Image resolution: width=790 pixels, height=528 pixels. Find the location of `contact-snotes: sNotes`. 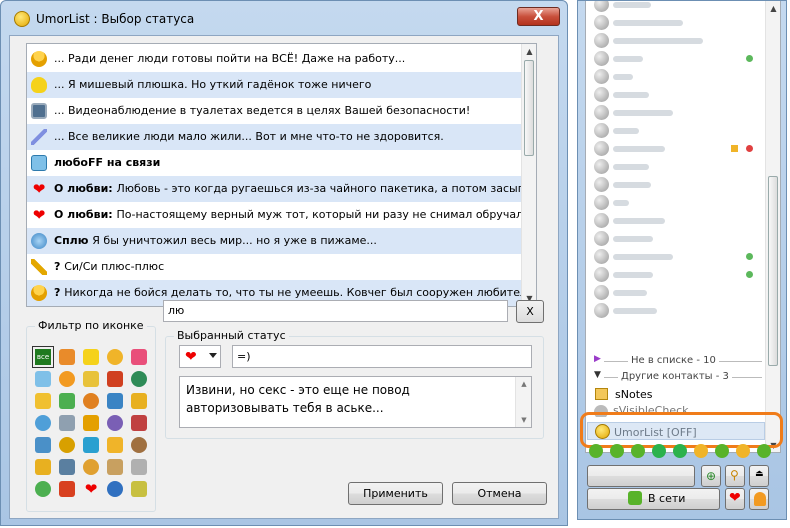

contact-snotes: sNotes is located at coordinates (676, 395).